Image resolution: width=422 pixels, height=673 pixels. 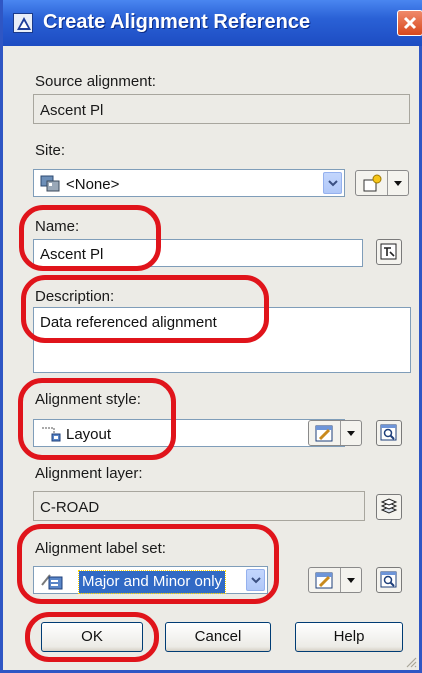 I want to click on pick-style-button, so click(x=389, y=433).